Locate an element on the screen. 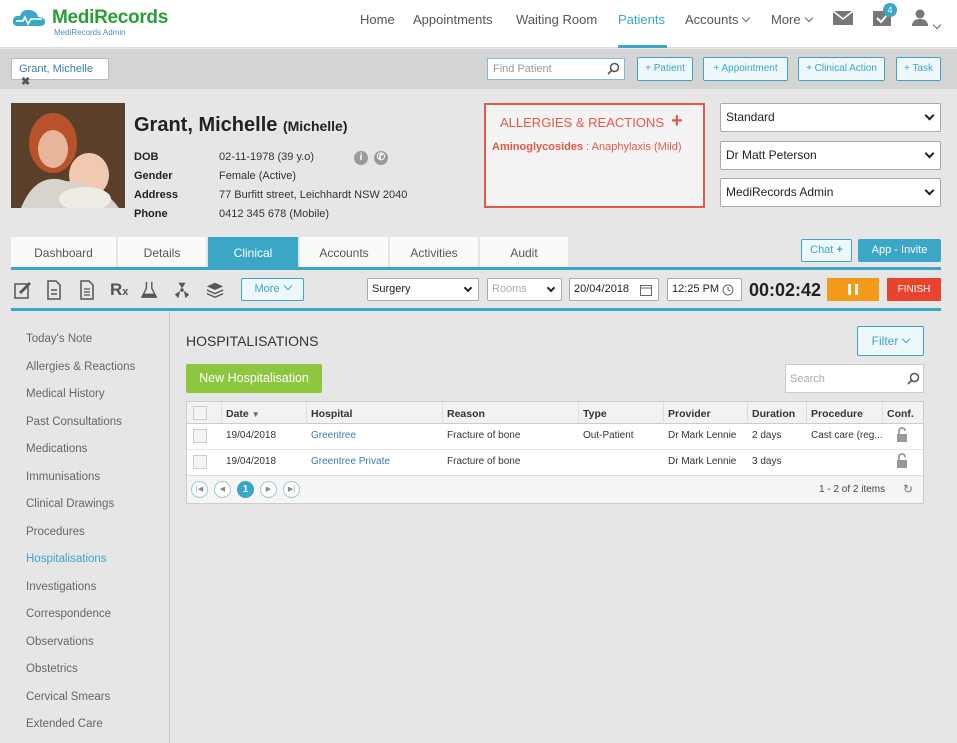 Image resolution: width=957 pixels, height=743 pixels. prev-page-button: ◀ is located at coordinates (222, 489).